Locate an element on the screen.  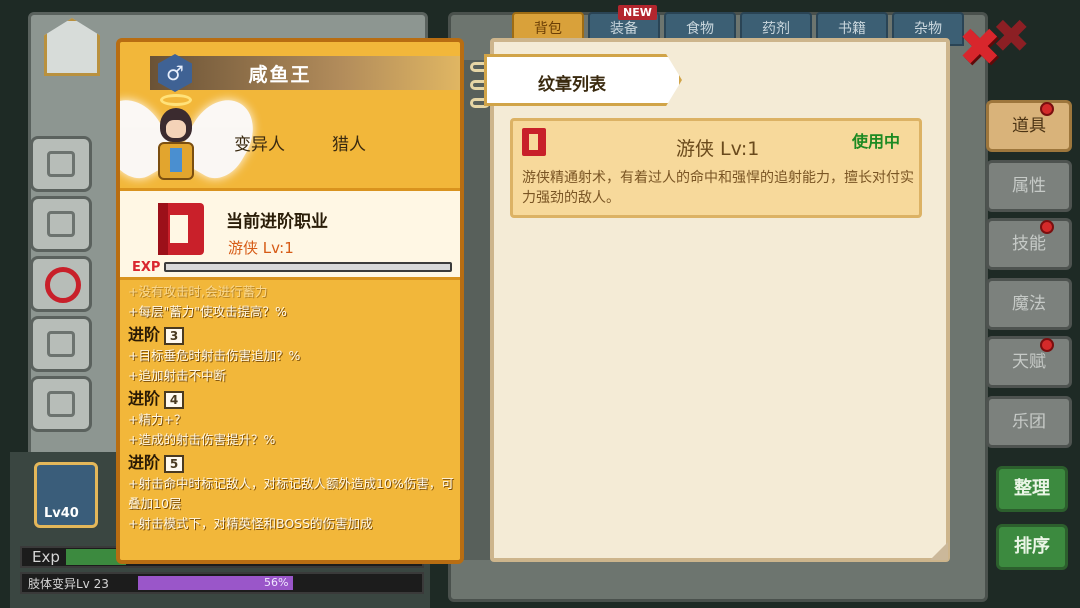
class-name: 游侠 Lv:1 is located at coordinates (261, 248).